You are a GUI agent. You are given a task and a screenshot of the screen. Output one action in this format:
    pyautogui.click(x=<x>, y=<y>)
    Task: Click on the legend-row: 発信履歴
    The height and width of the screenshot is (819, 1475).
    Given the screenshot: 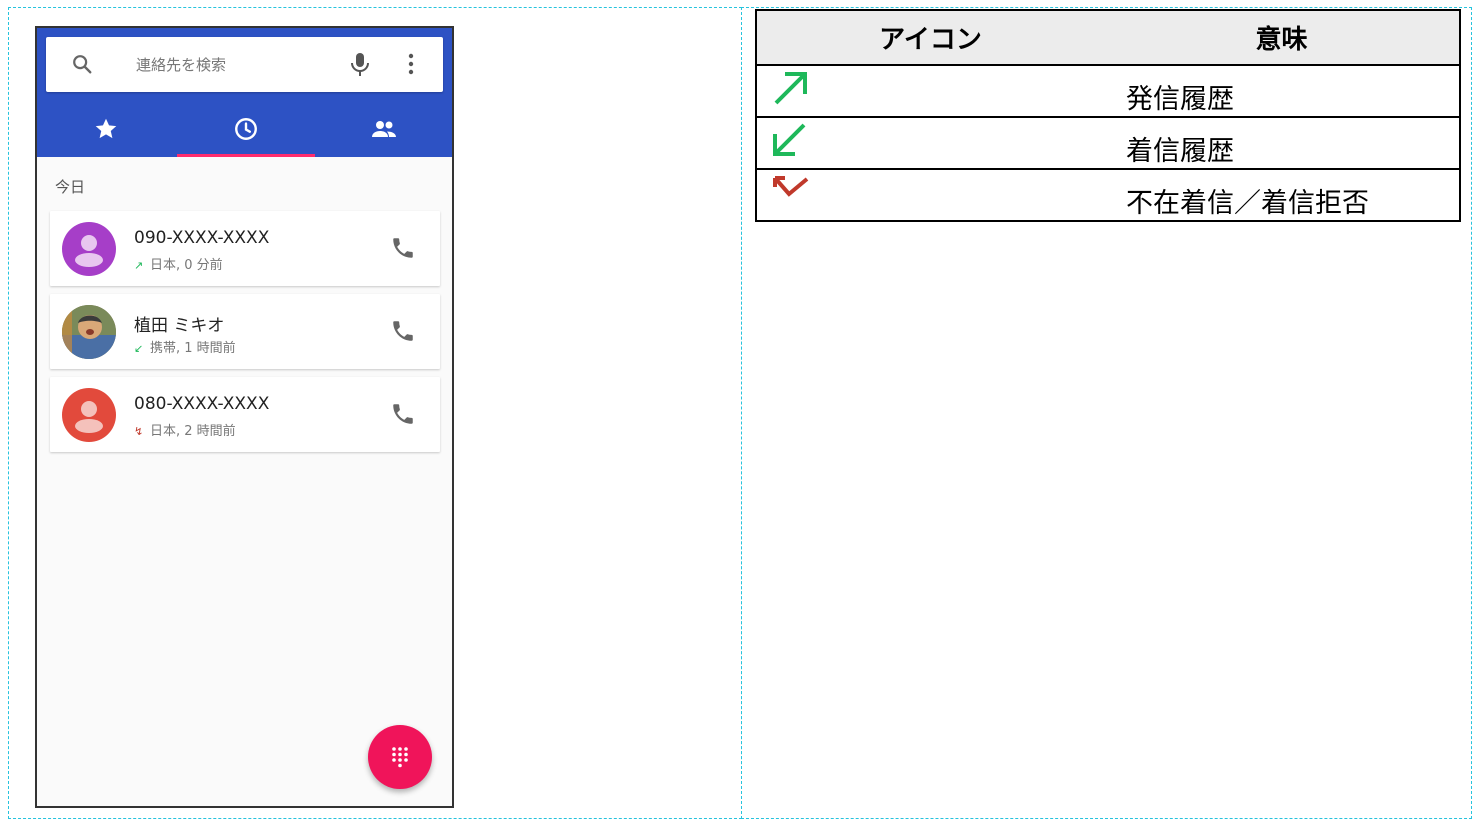 What is the action you would take?
    pyautogui.click(x=1108, y=91)
    